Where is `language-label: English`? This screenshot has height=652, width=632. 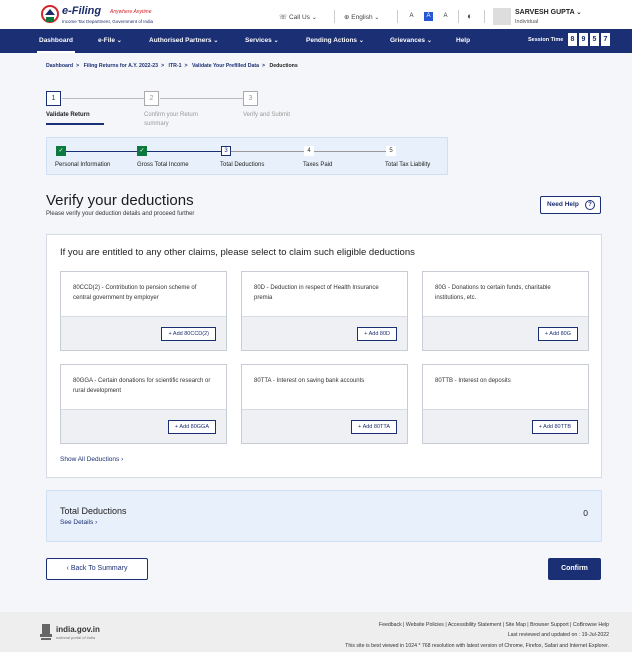
language-label: English is located at coordinates (362, 17).